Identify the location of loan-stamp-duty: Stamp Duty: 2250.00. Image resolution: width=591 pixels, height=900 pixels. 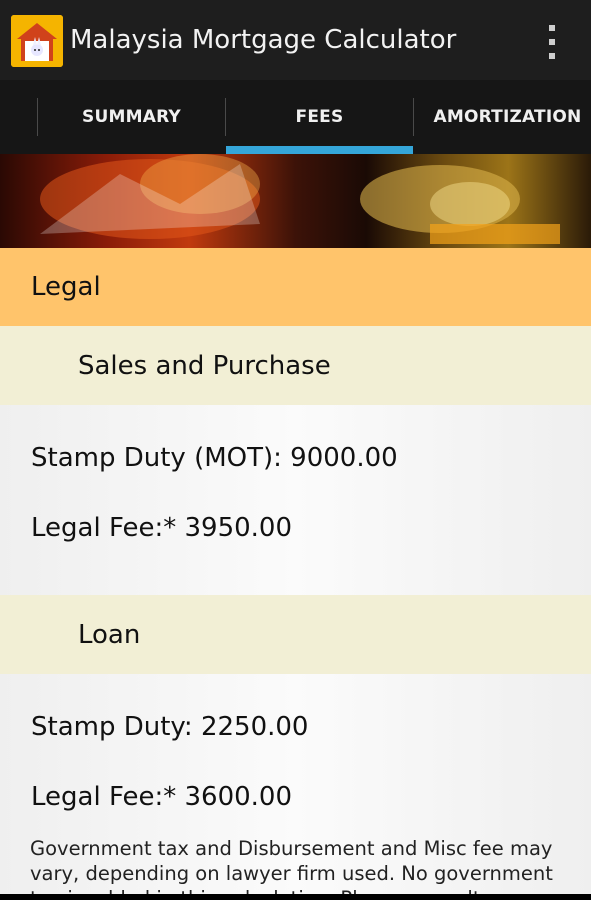
(170, 727).